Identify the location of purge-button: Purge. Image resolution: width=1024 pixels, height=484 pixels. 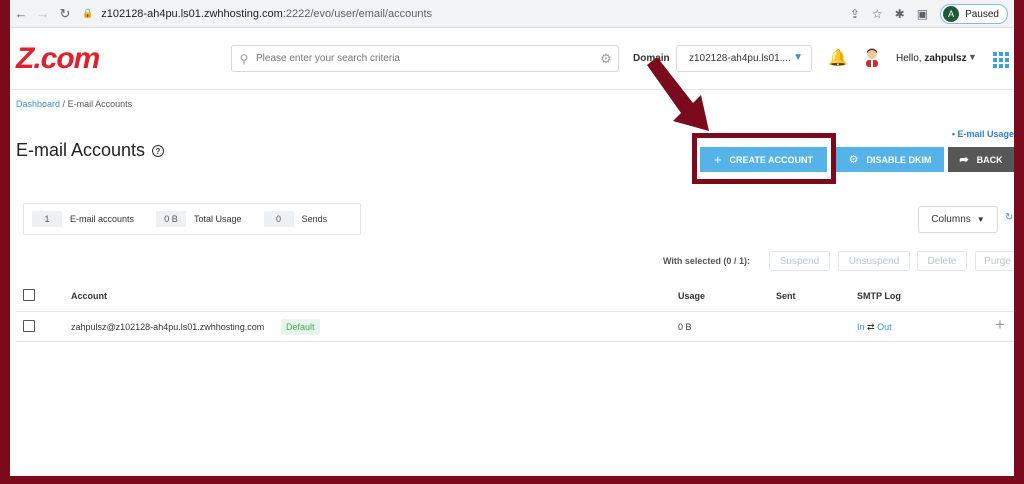
(994, 261).